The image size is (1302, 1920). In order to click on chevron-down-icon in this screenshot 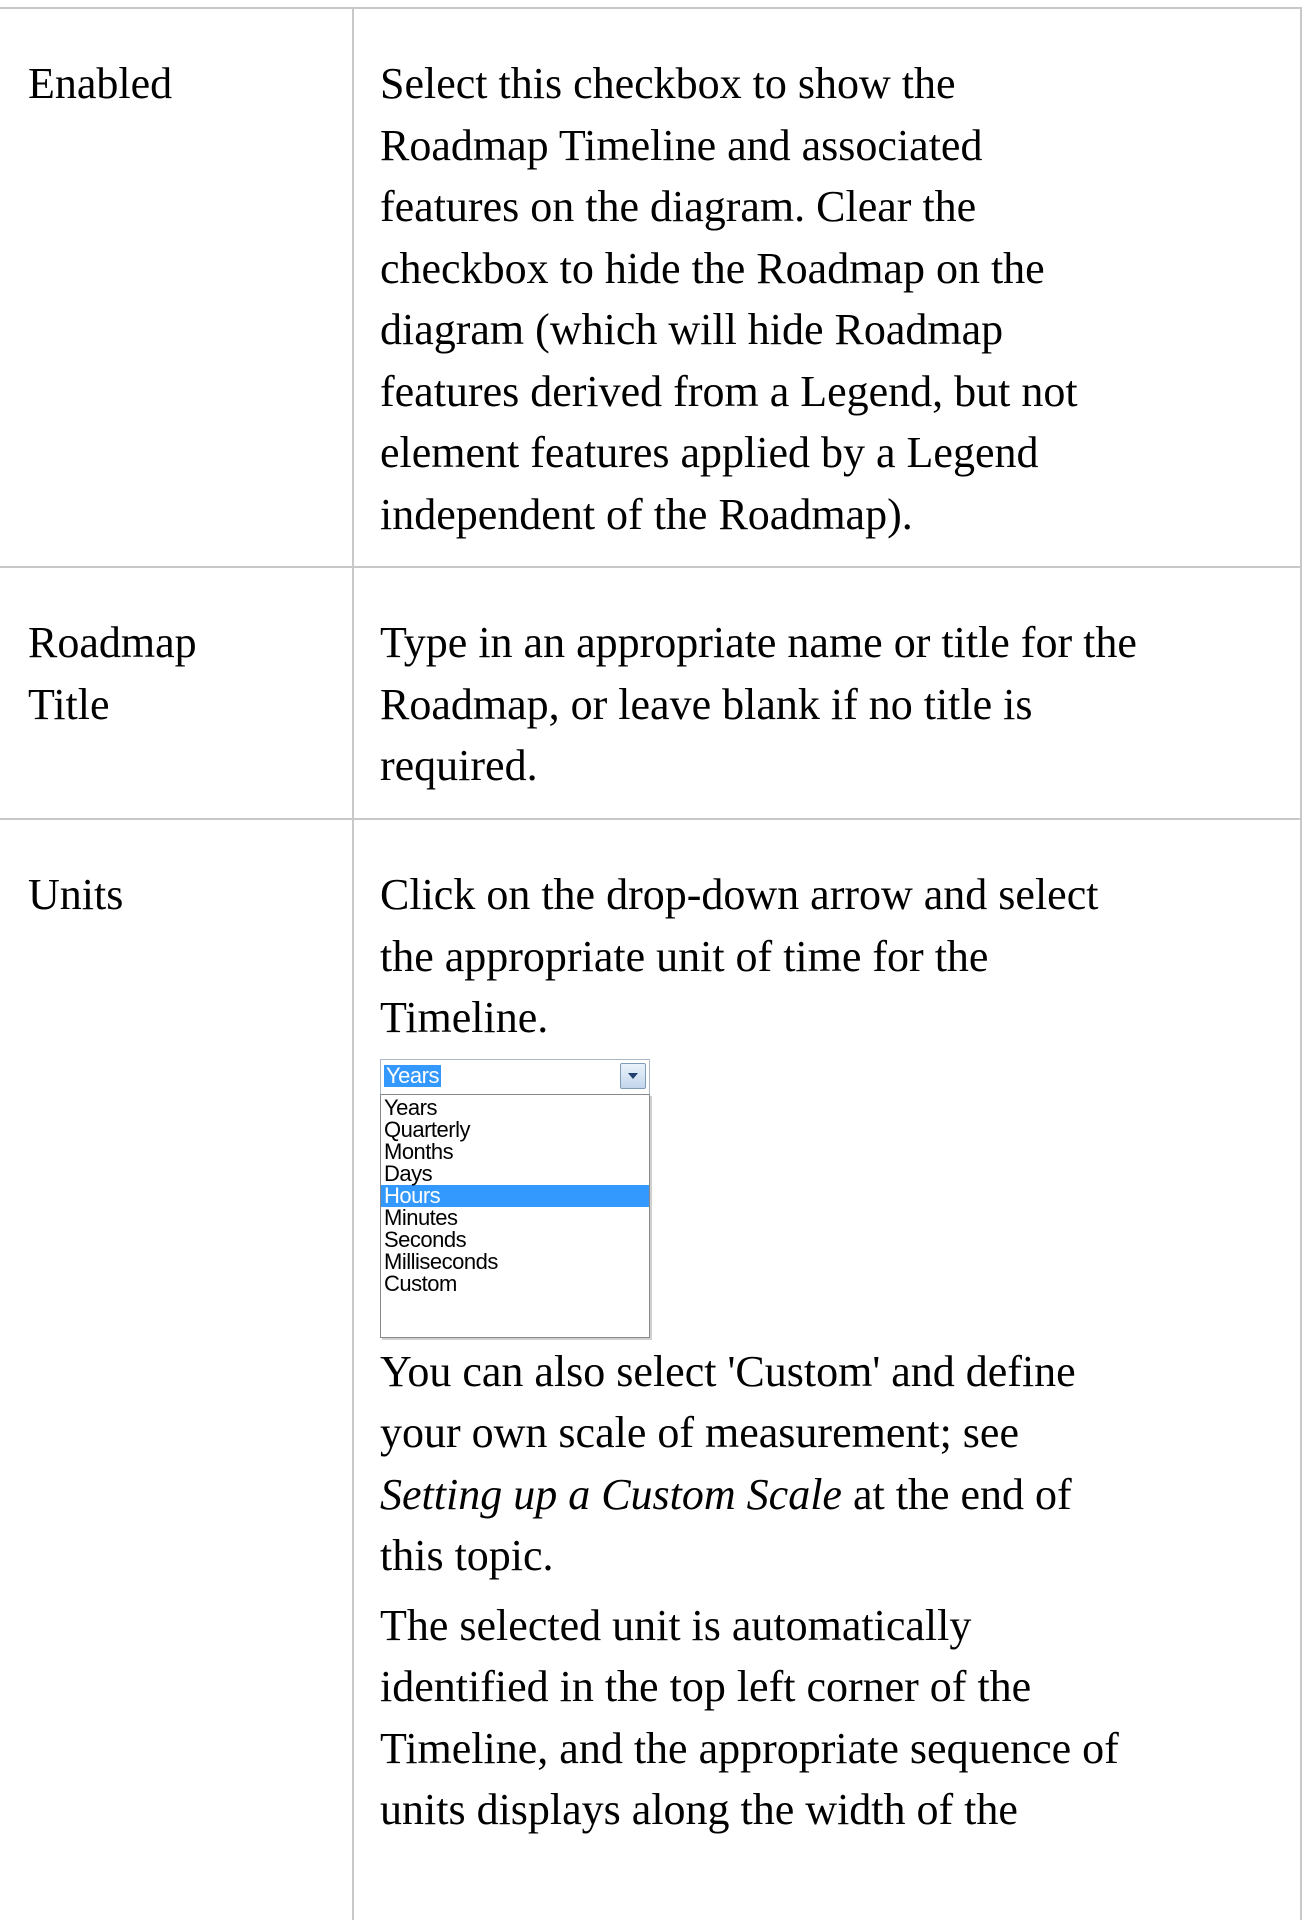, I will do `click(633, 1075)`.